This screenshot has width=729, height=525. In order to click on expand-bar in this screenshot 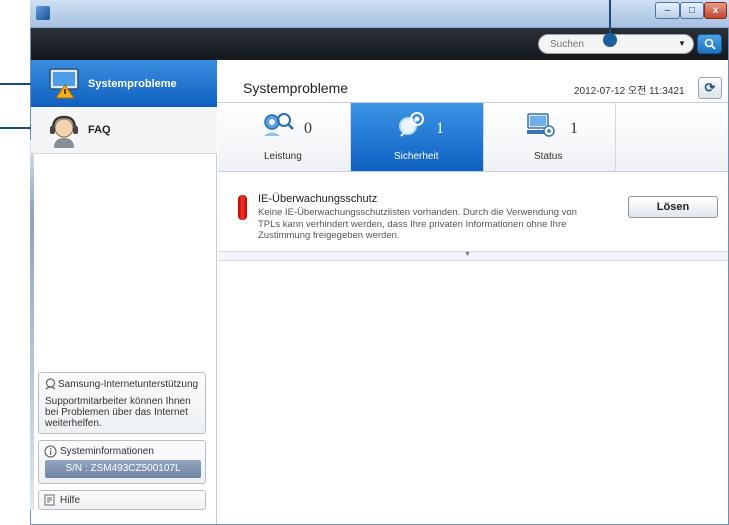, I will do `click(473, 256)`.